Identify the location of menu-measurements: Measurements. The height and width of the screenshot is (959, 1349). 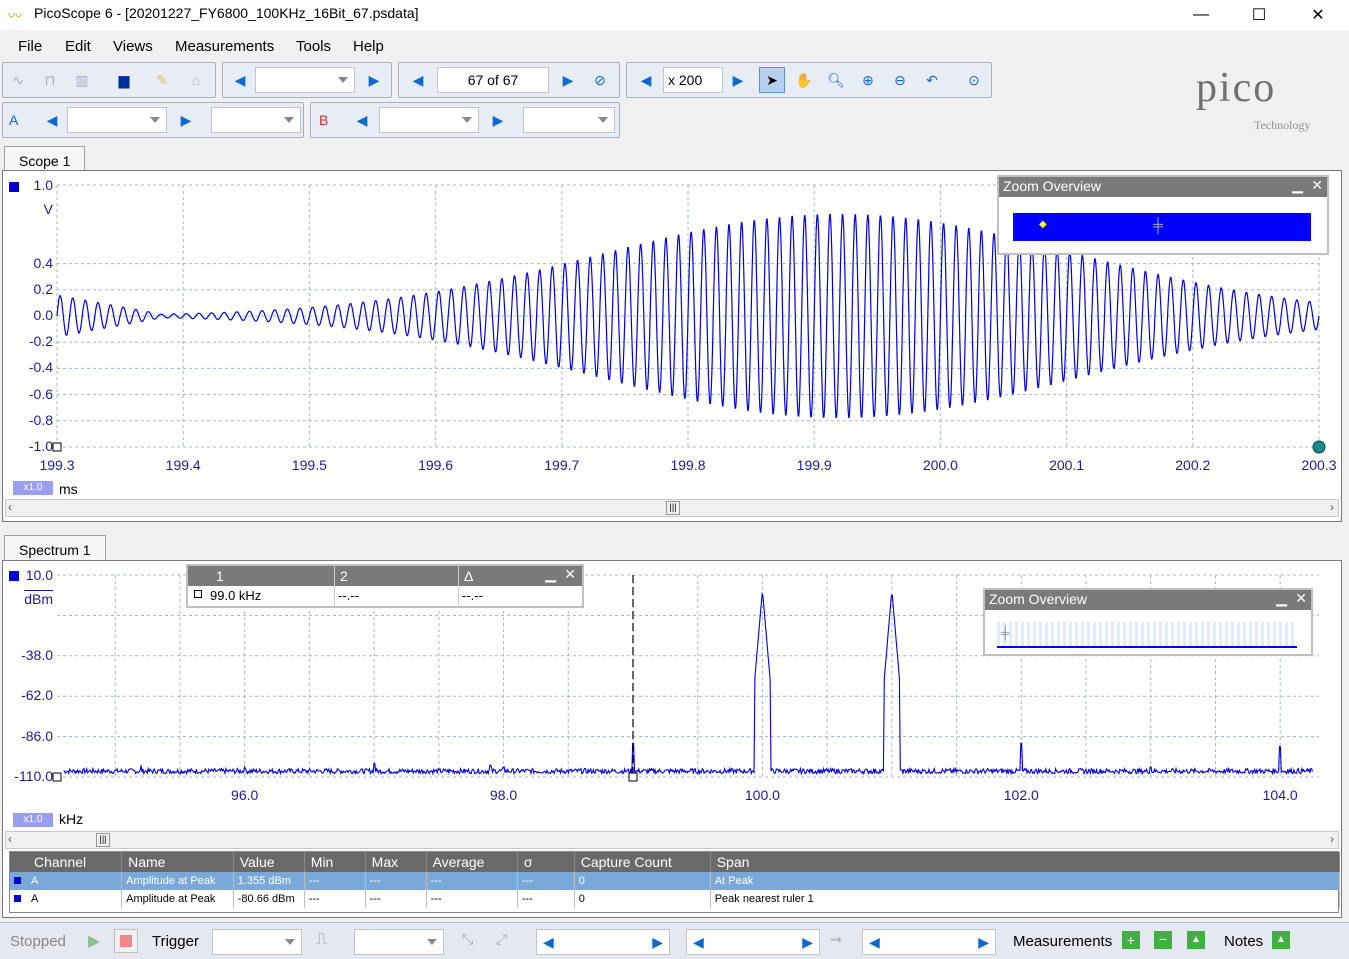
(224, 46).